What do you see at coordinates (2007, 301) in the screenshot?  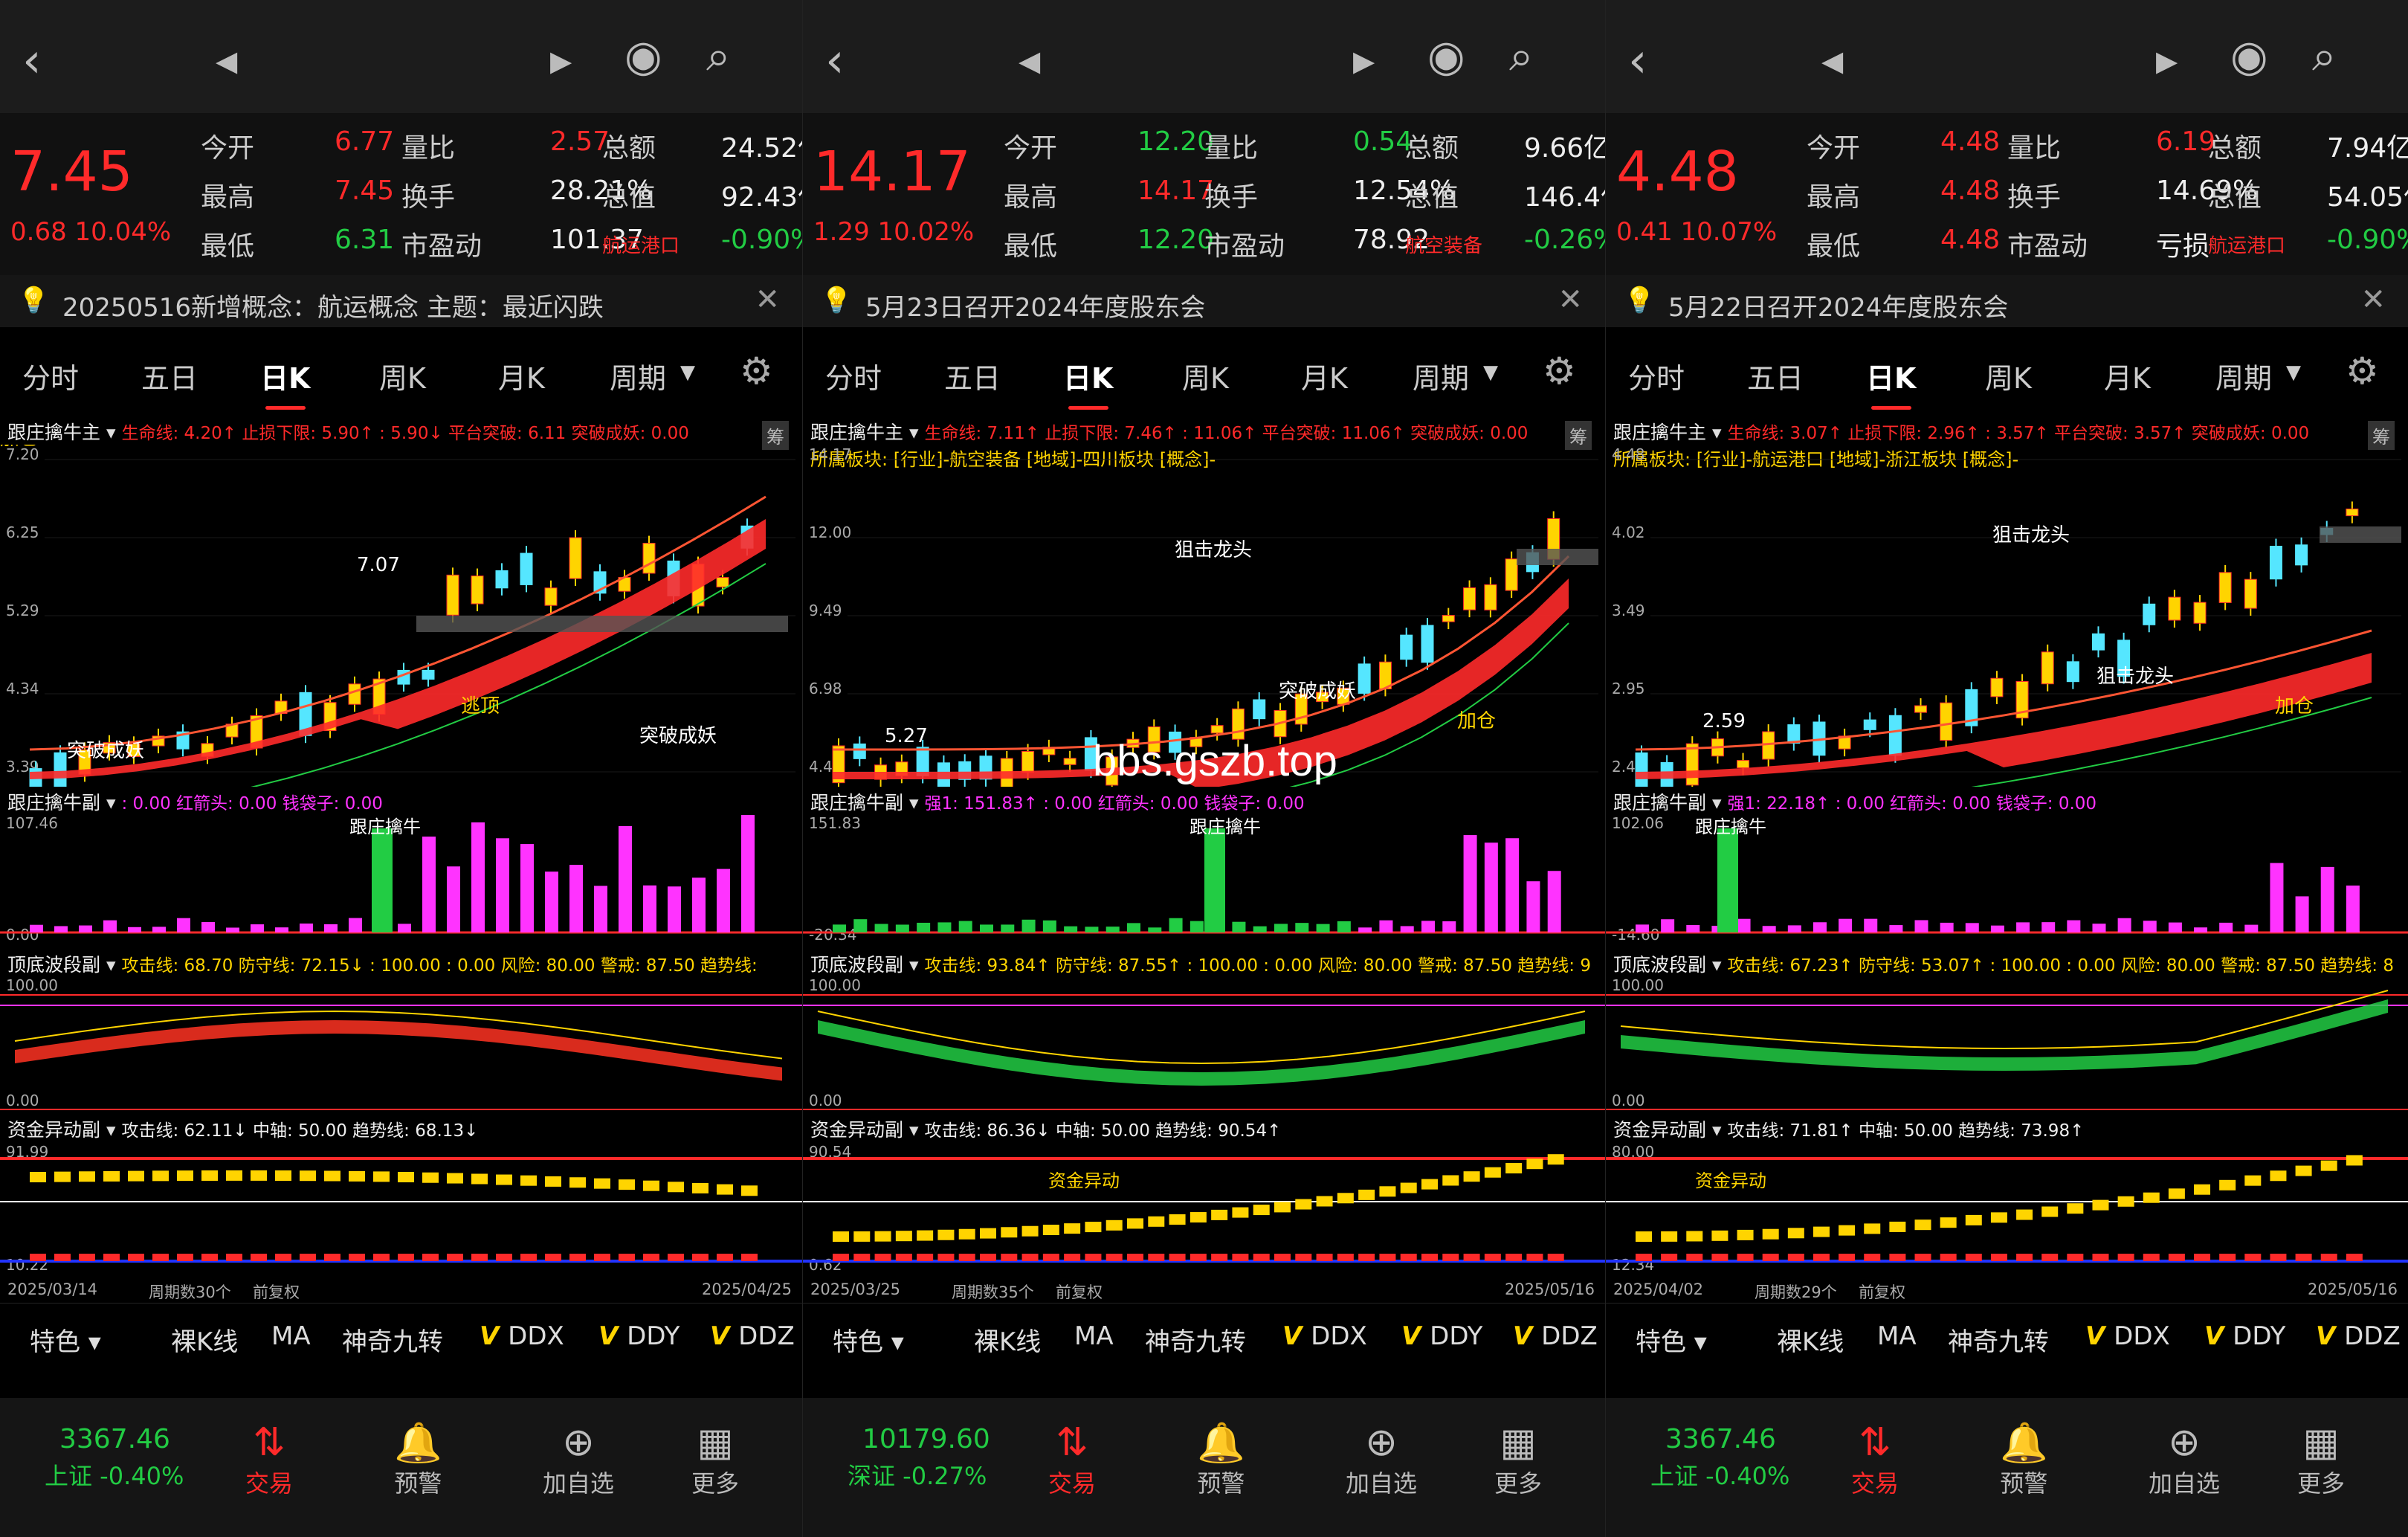 I see `notice-bar: 💡 5月22日召开2024年度股东会 ✕` at bounding box center [2007, 301].